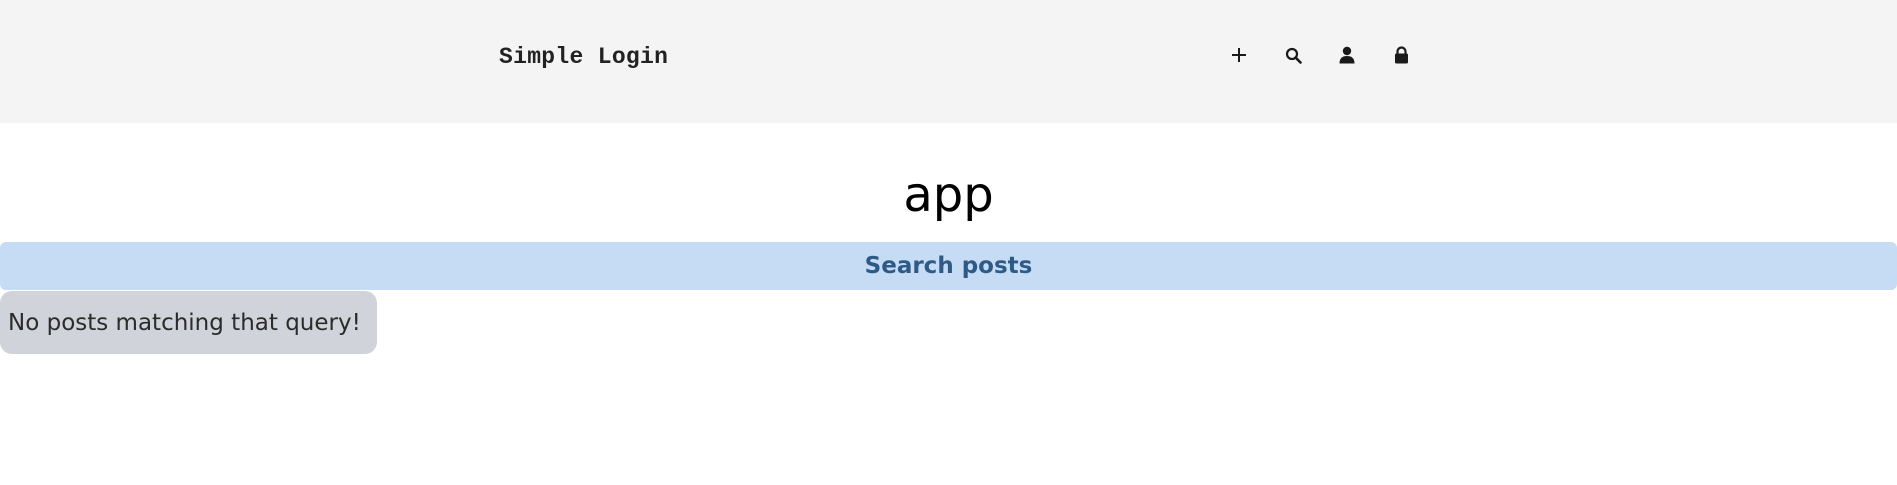 Image resolution: width=1897 pixels, height=485 pixels. Describe the element at coordinates (948, 195) in the screenshot. I see `page-title: app` at that location.